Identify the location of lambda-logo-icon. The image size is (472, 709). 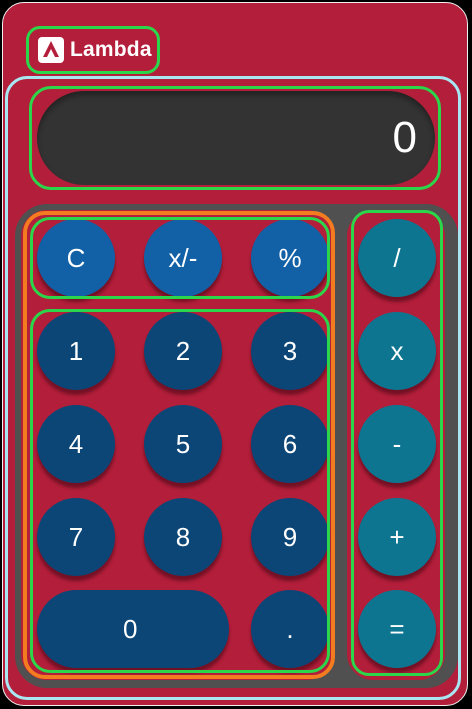
(51, 50).